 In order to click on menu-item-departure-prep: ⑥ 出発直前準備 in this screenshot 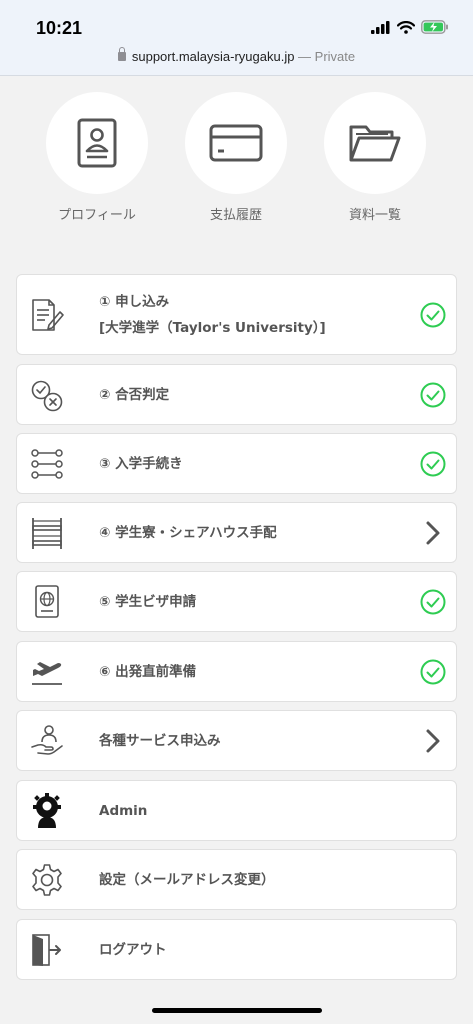, I will do `click(236, 671)`.